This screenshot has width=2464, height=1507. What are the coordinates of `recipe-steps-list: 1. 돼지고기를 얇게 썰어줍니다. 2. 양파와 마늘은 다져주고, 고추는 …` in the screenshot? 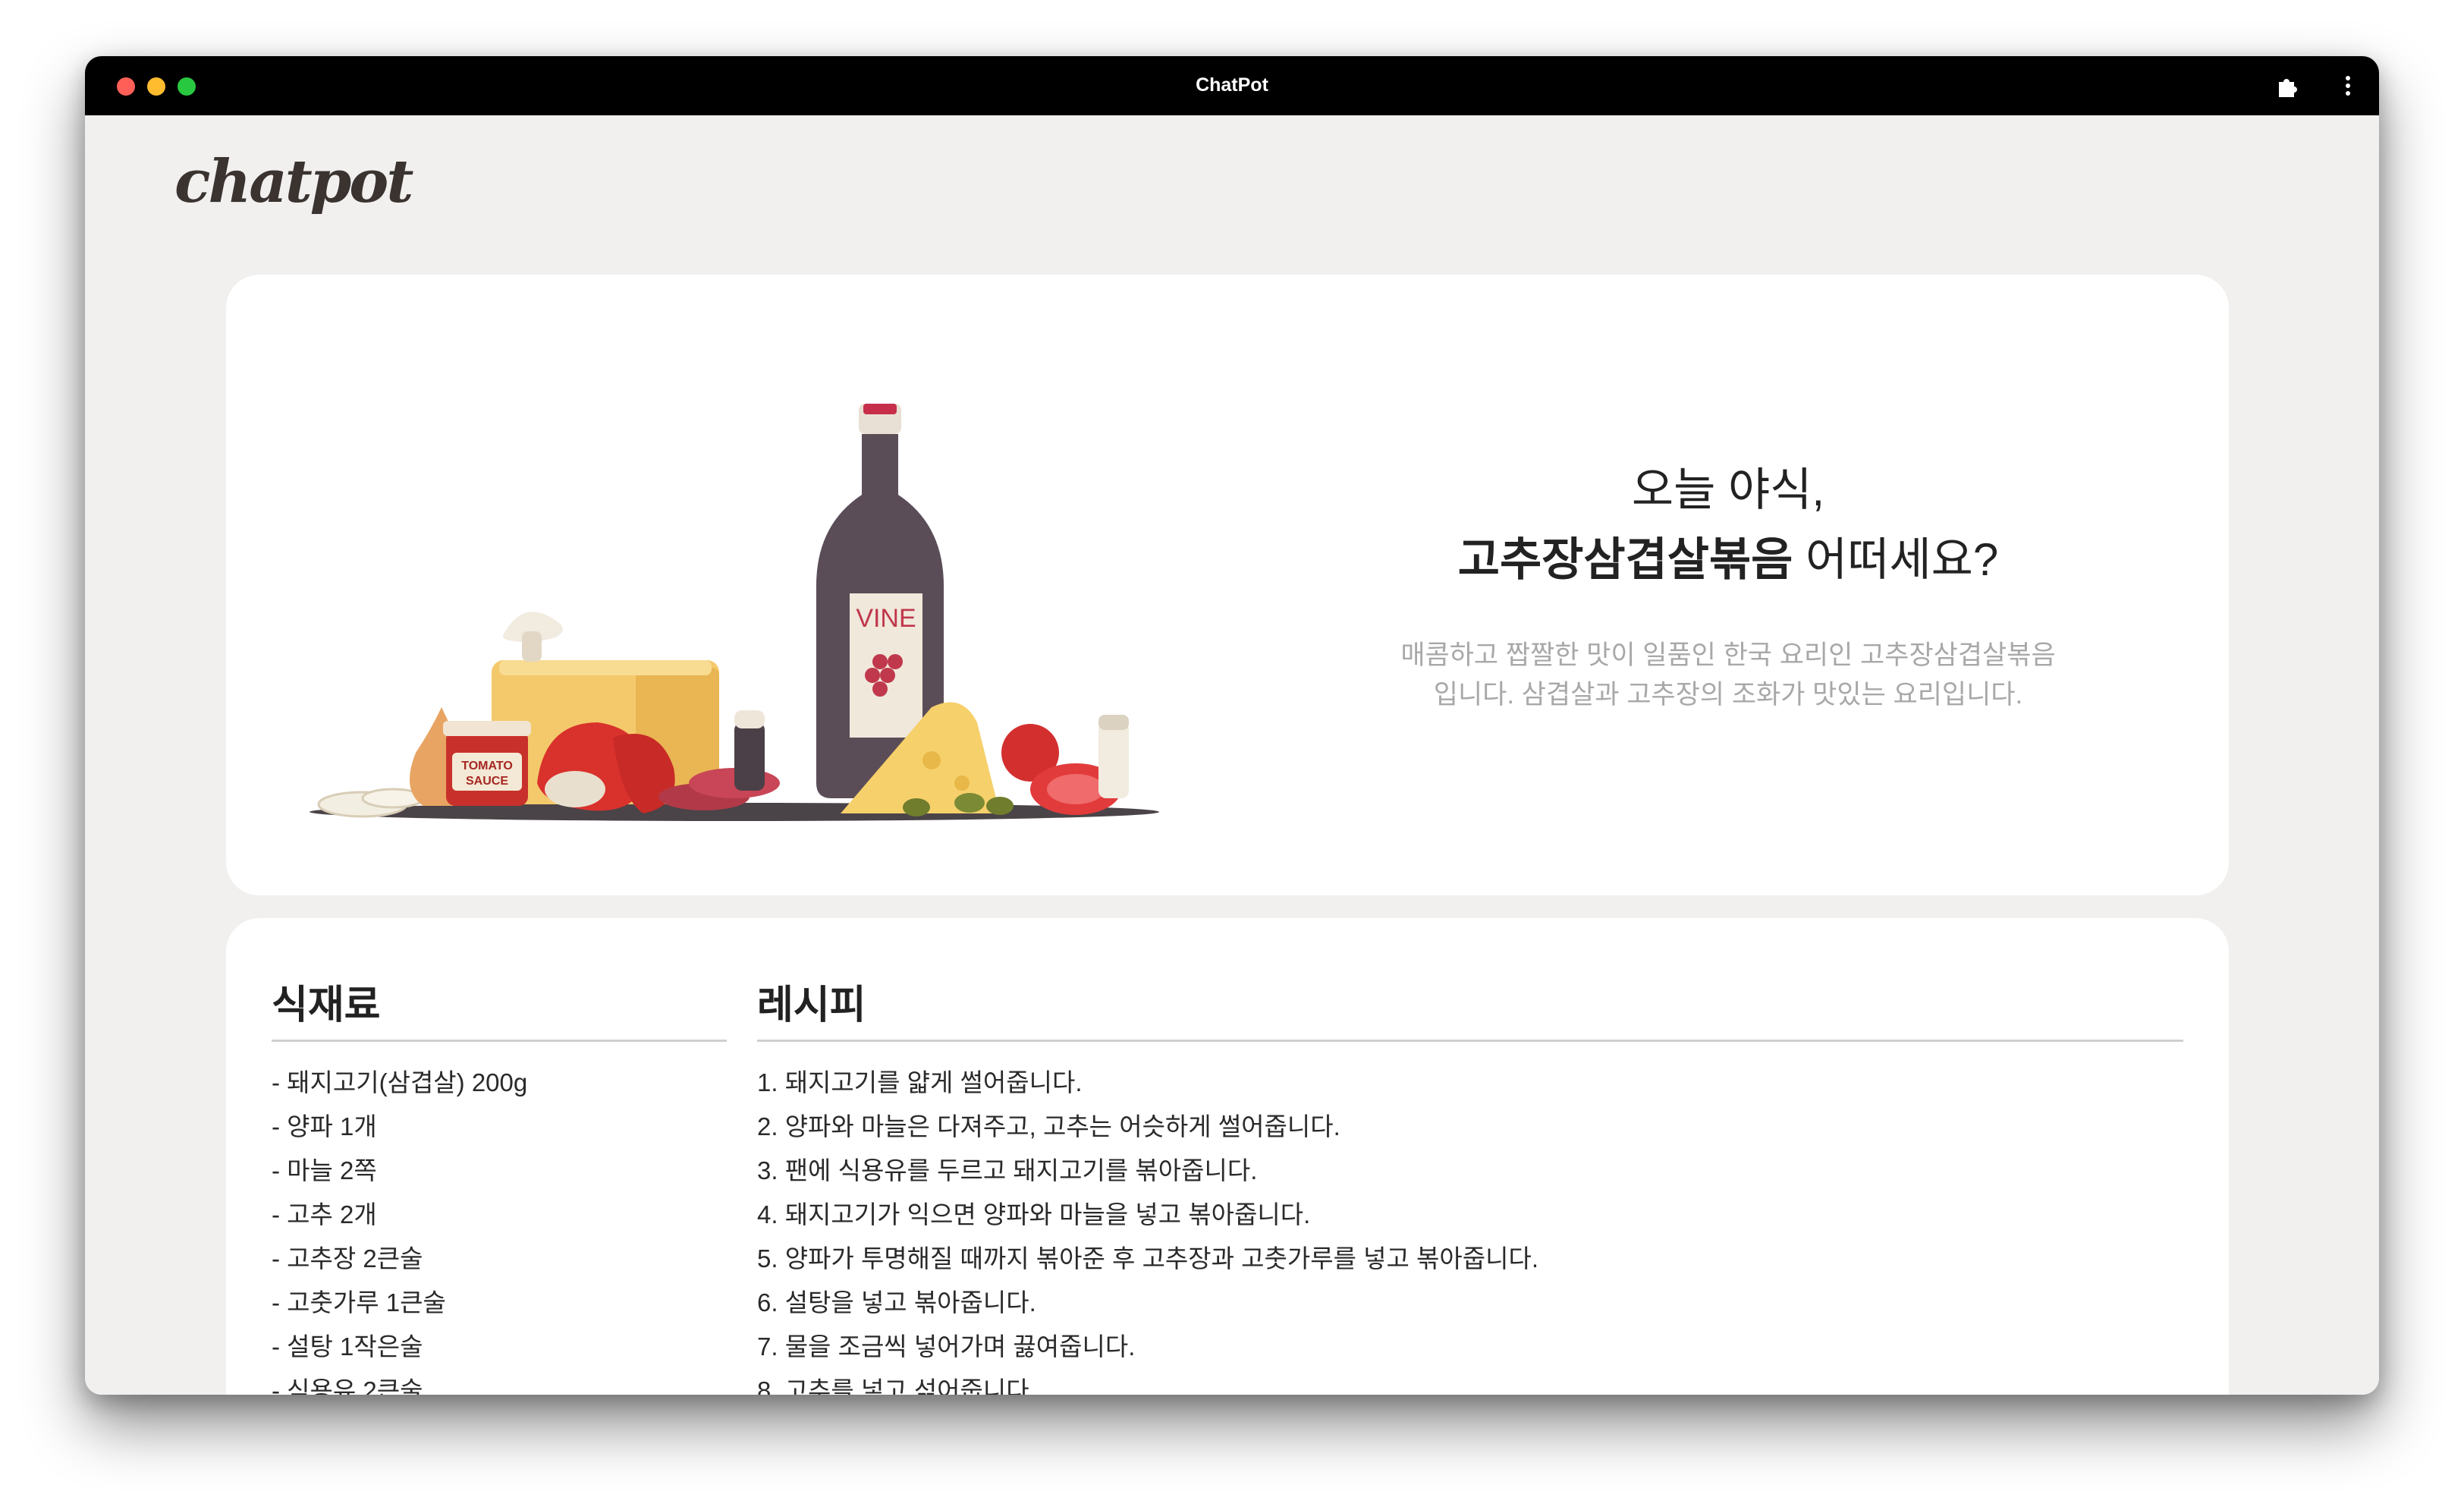 It's located at (1147, 1228).